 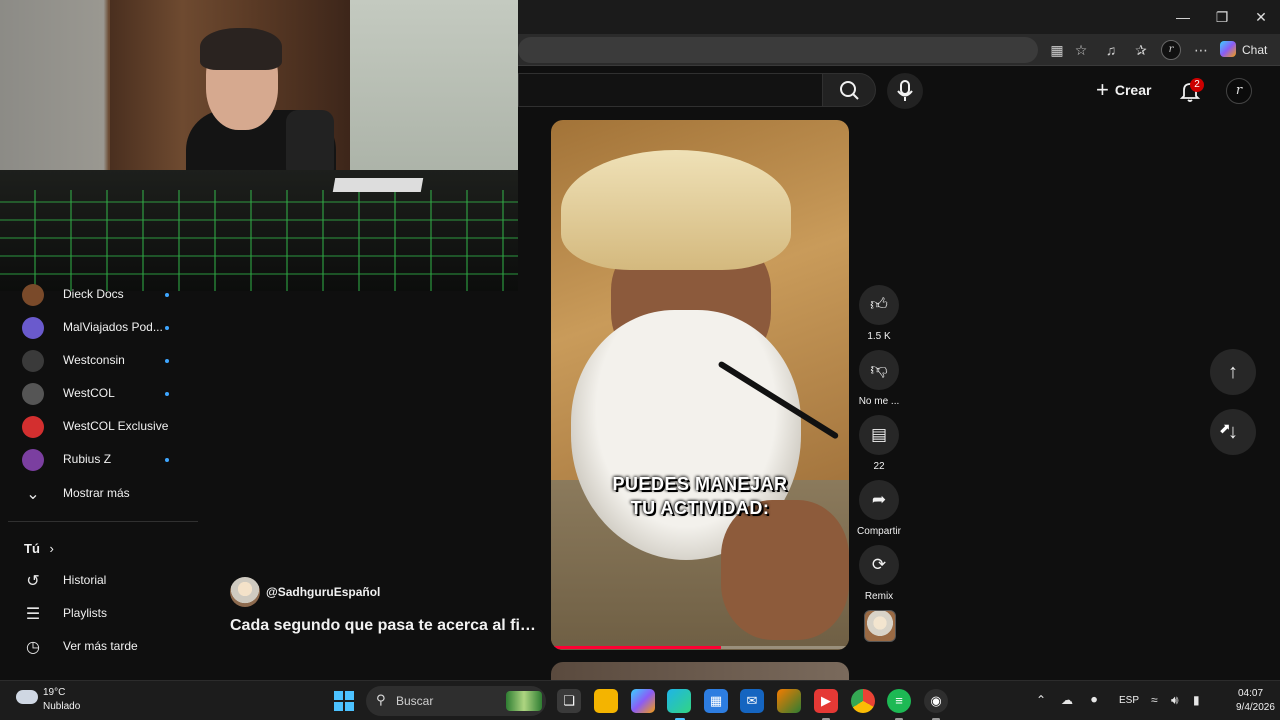 I want to click on mail-icon: ✉, so click(x=752, y=701).